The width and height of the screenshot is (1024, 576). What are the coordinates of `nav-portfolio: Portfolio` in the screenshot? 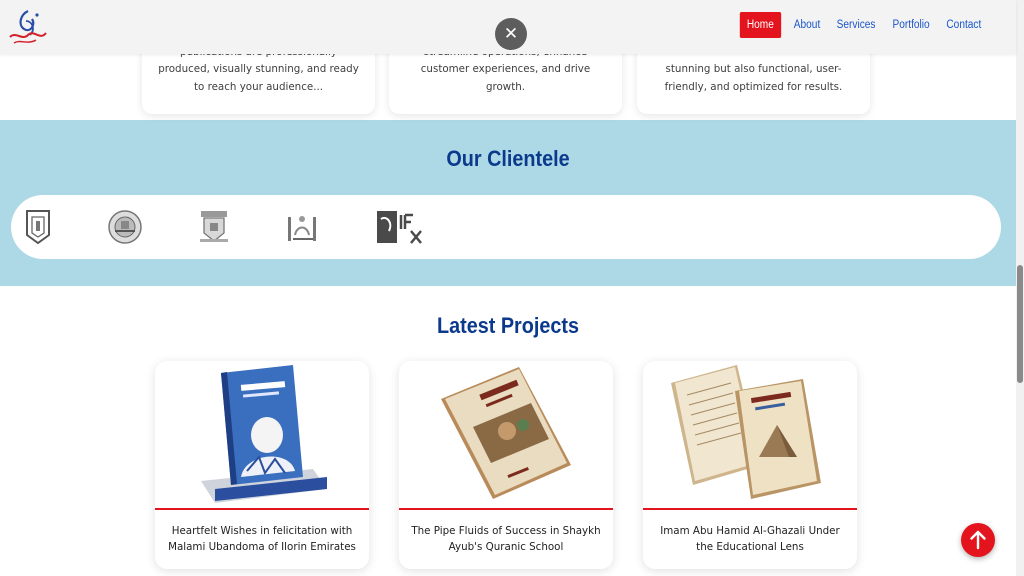 It's located at (911, 25).